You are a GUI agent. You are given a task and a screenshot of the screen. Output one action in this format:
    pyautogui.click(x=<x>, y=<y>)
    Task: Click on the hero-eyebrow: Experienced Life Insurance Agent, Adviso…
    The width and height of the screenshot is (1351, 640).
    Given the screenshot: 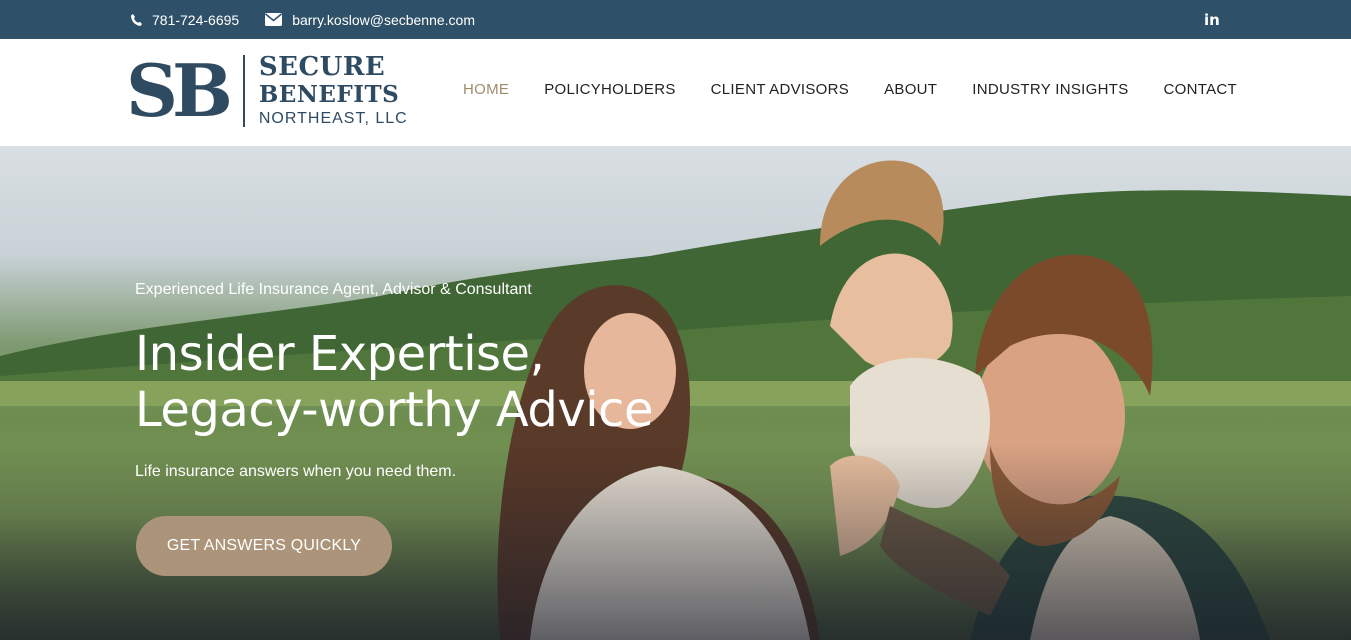 What is the action you would take?
    pyautogui.click(x=333, y=289)
    